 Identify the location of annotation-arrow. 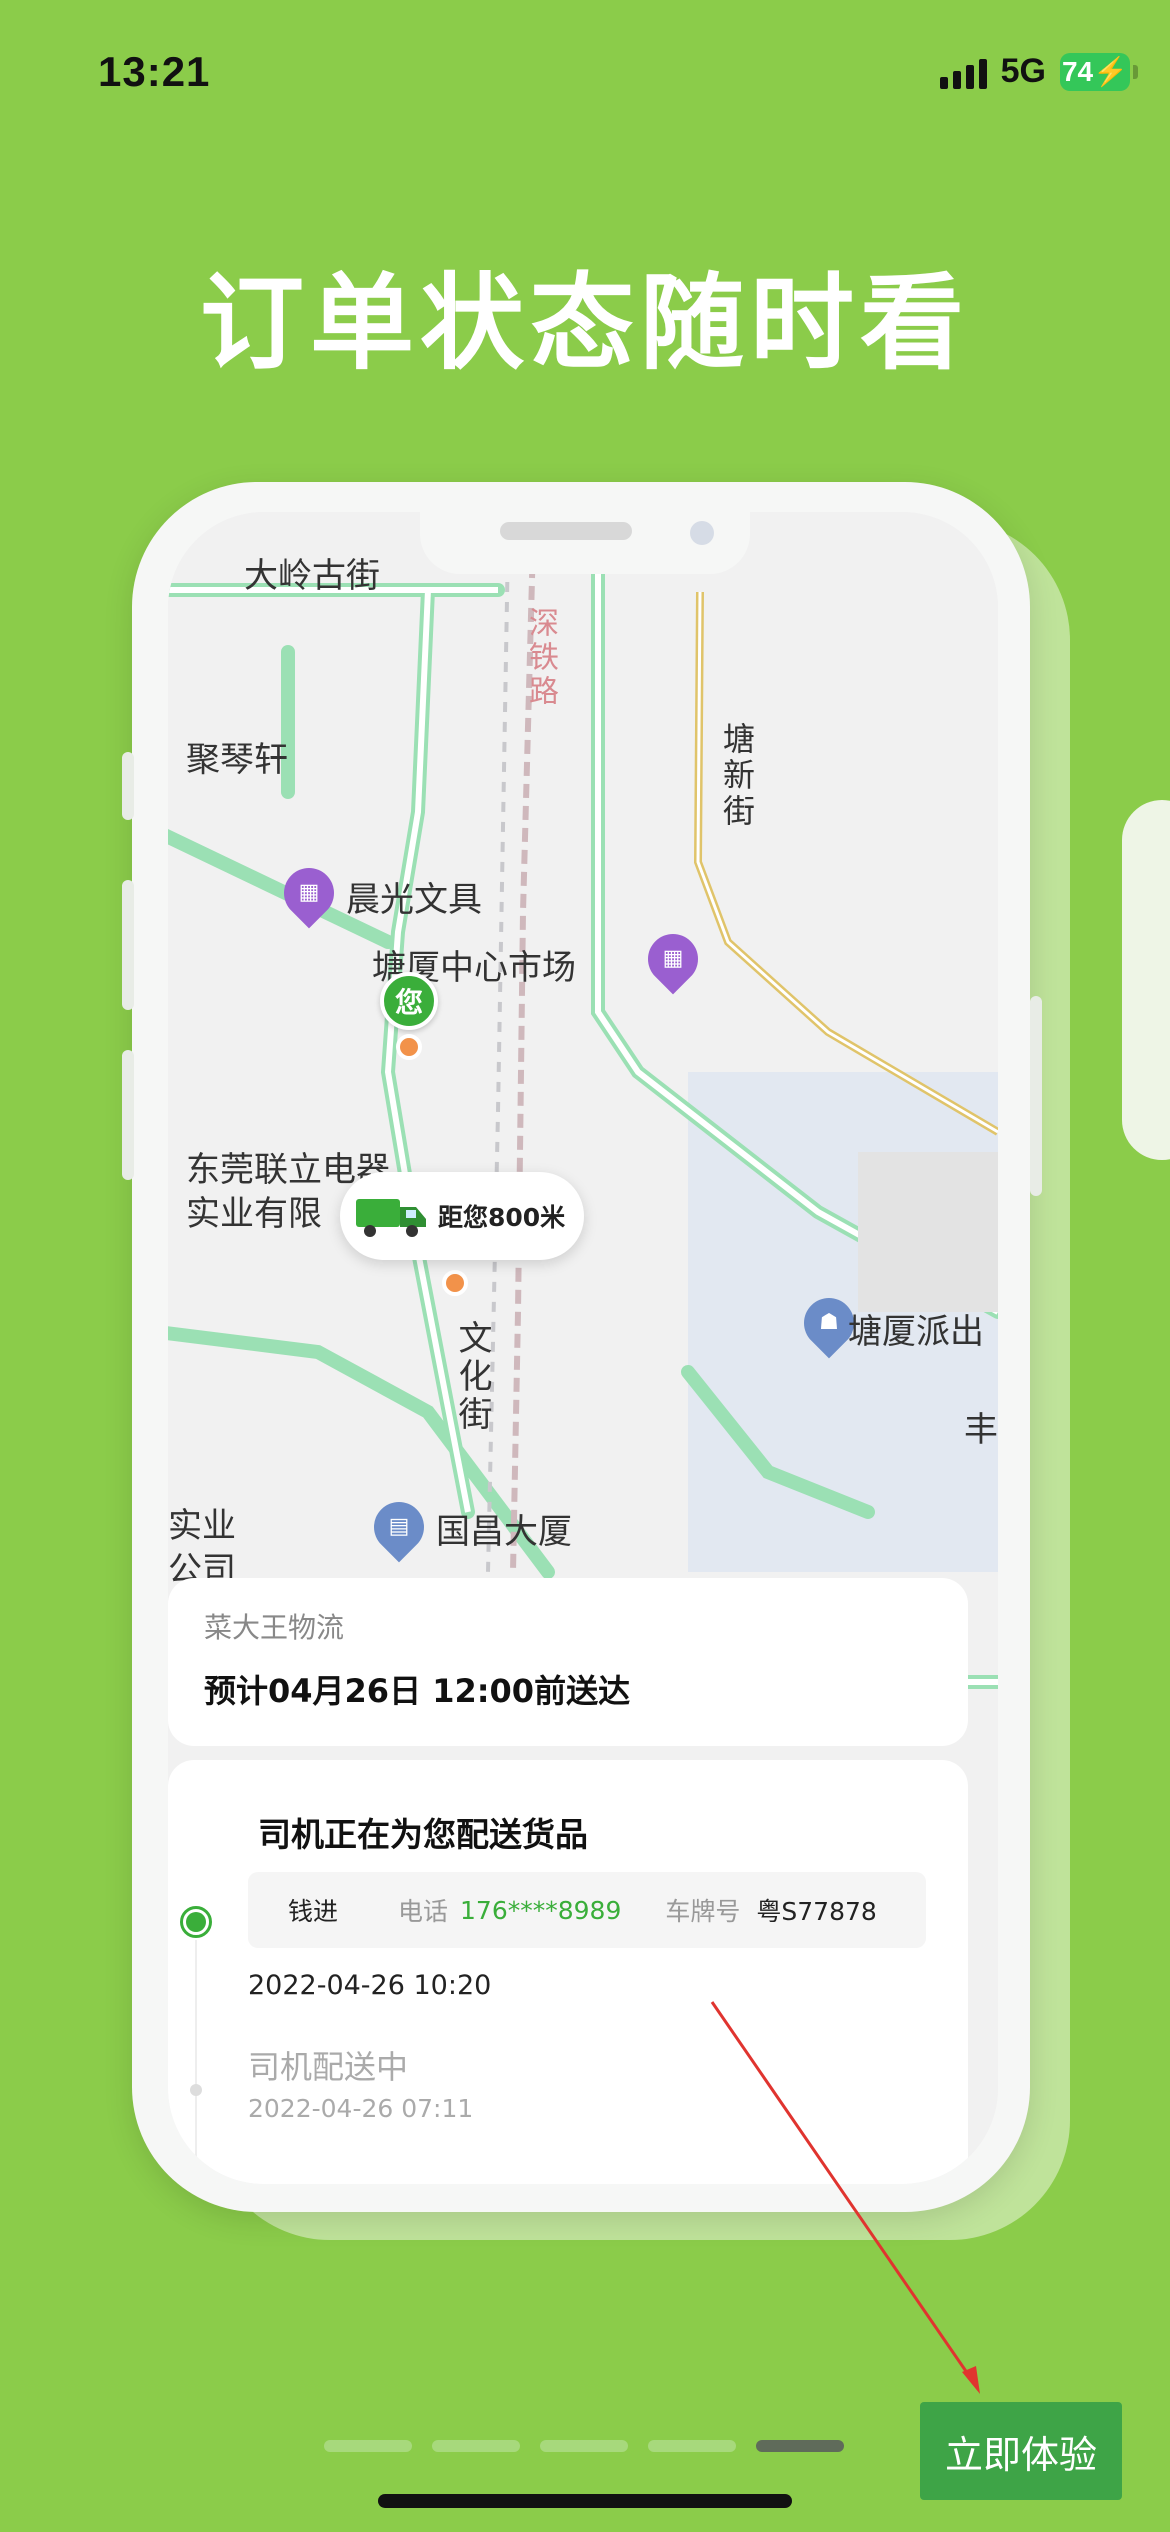
(845, 2197).